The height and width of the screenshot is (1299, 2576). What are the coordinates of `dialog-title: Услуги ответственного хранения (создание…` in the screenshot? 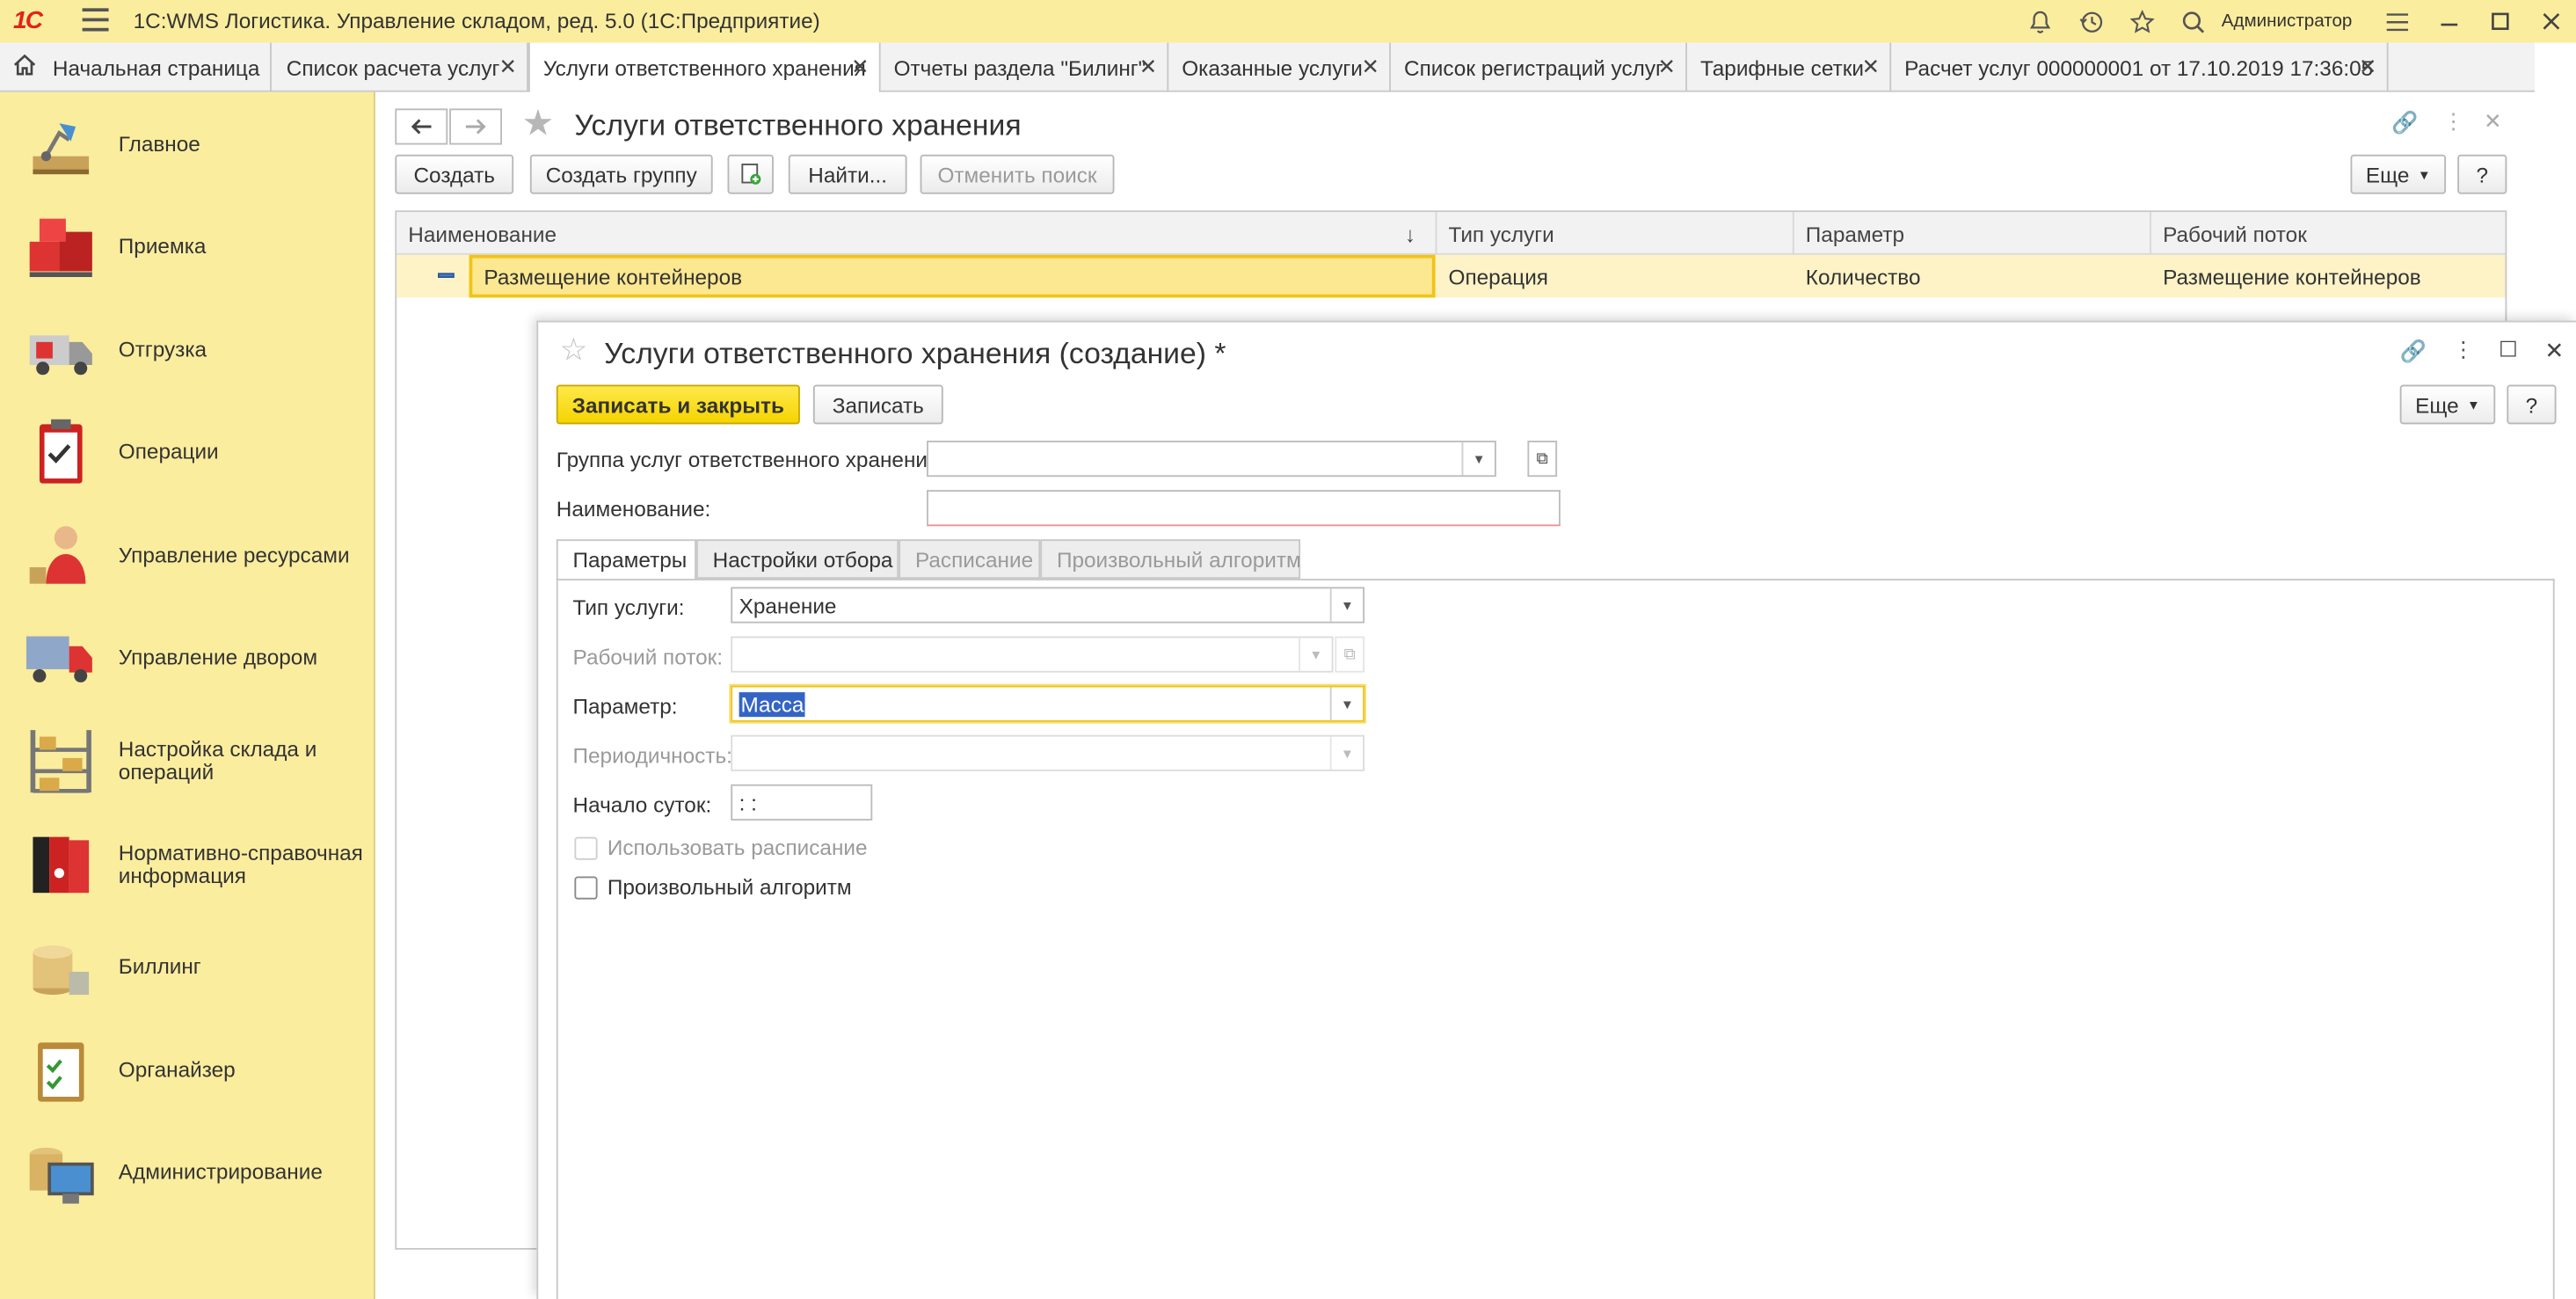 It's located at (915, 353).